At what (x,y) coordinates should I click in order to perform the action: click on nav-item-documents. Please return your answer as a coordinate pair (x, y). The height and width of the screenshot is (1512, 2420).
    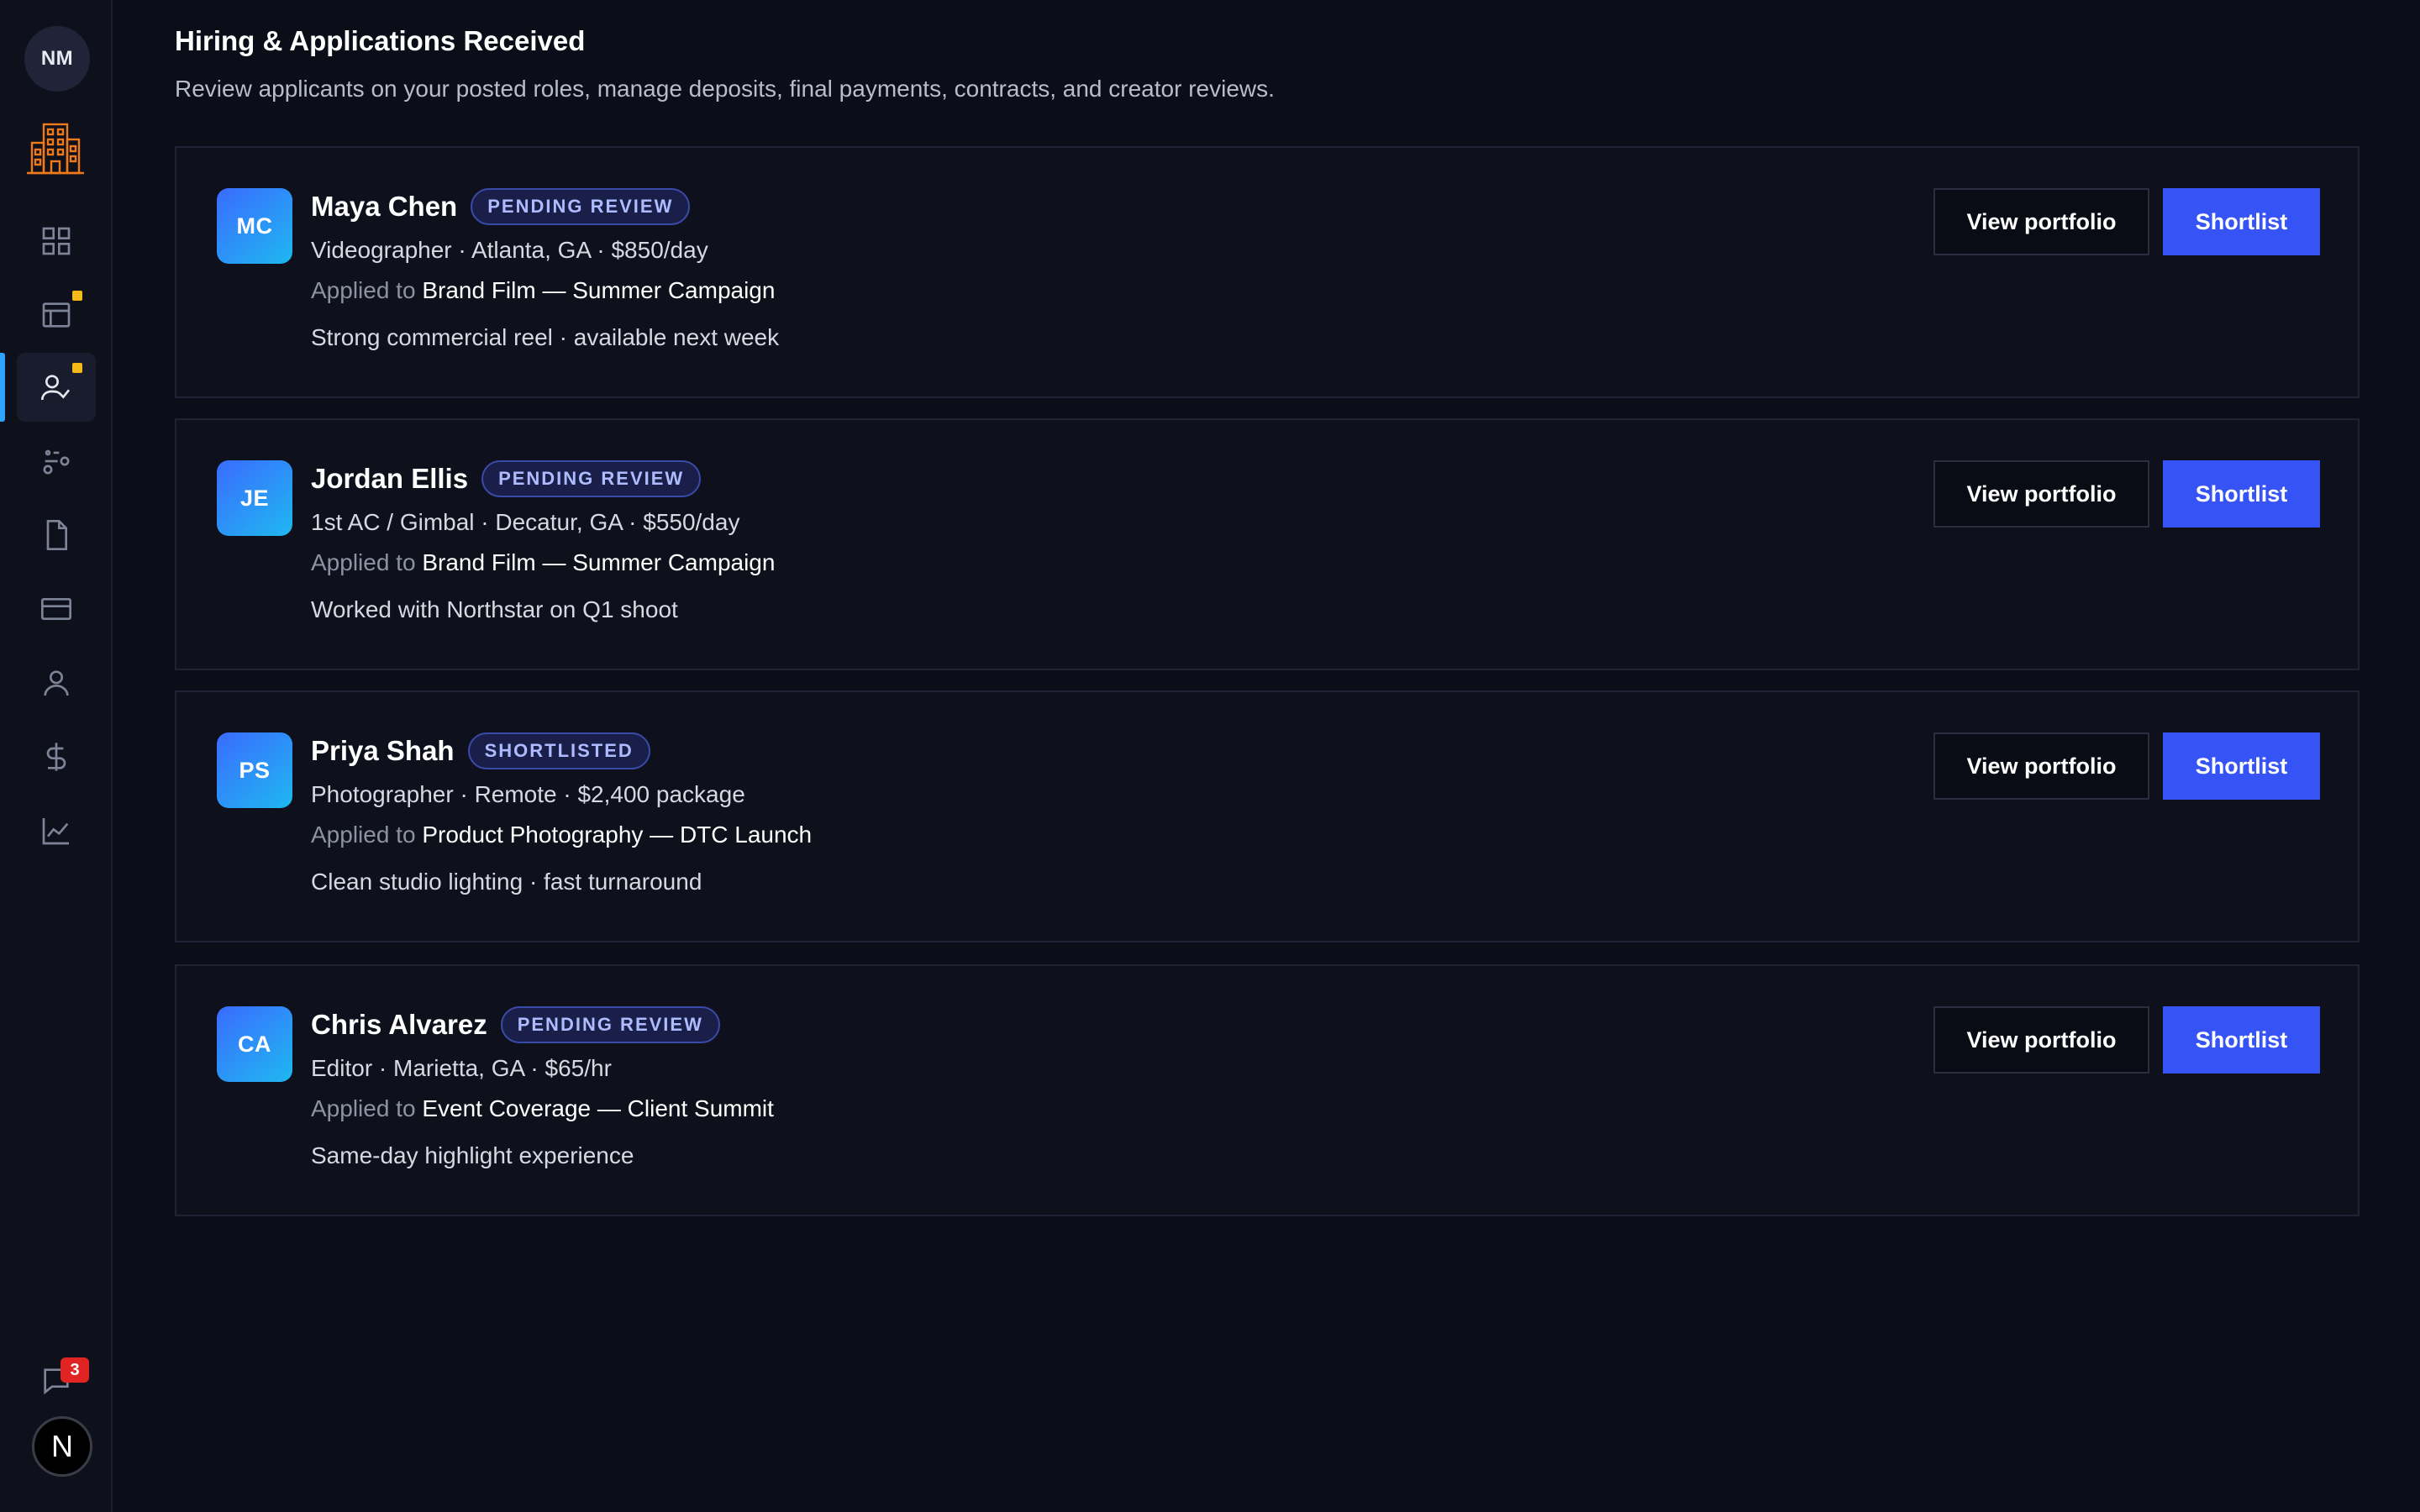
    Looking at the image, I should click on (56, 535).